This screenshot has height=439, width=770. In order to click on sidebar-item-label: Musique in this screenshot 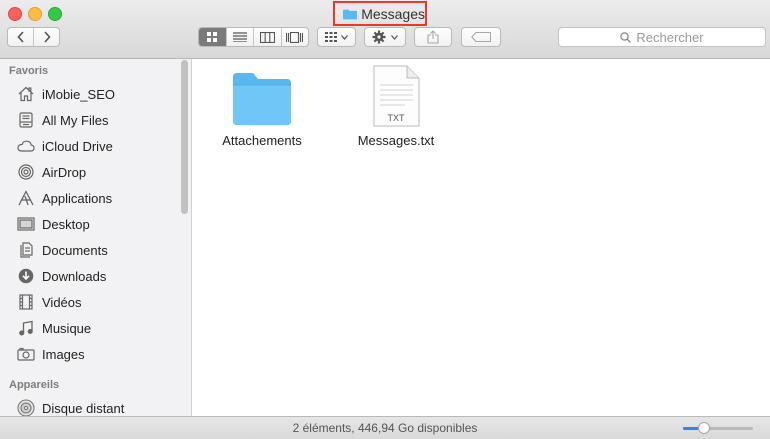, I will do `click(67, 328)`.